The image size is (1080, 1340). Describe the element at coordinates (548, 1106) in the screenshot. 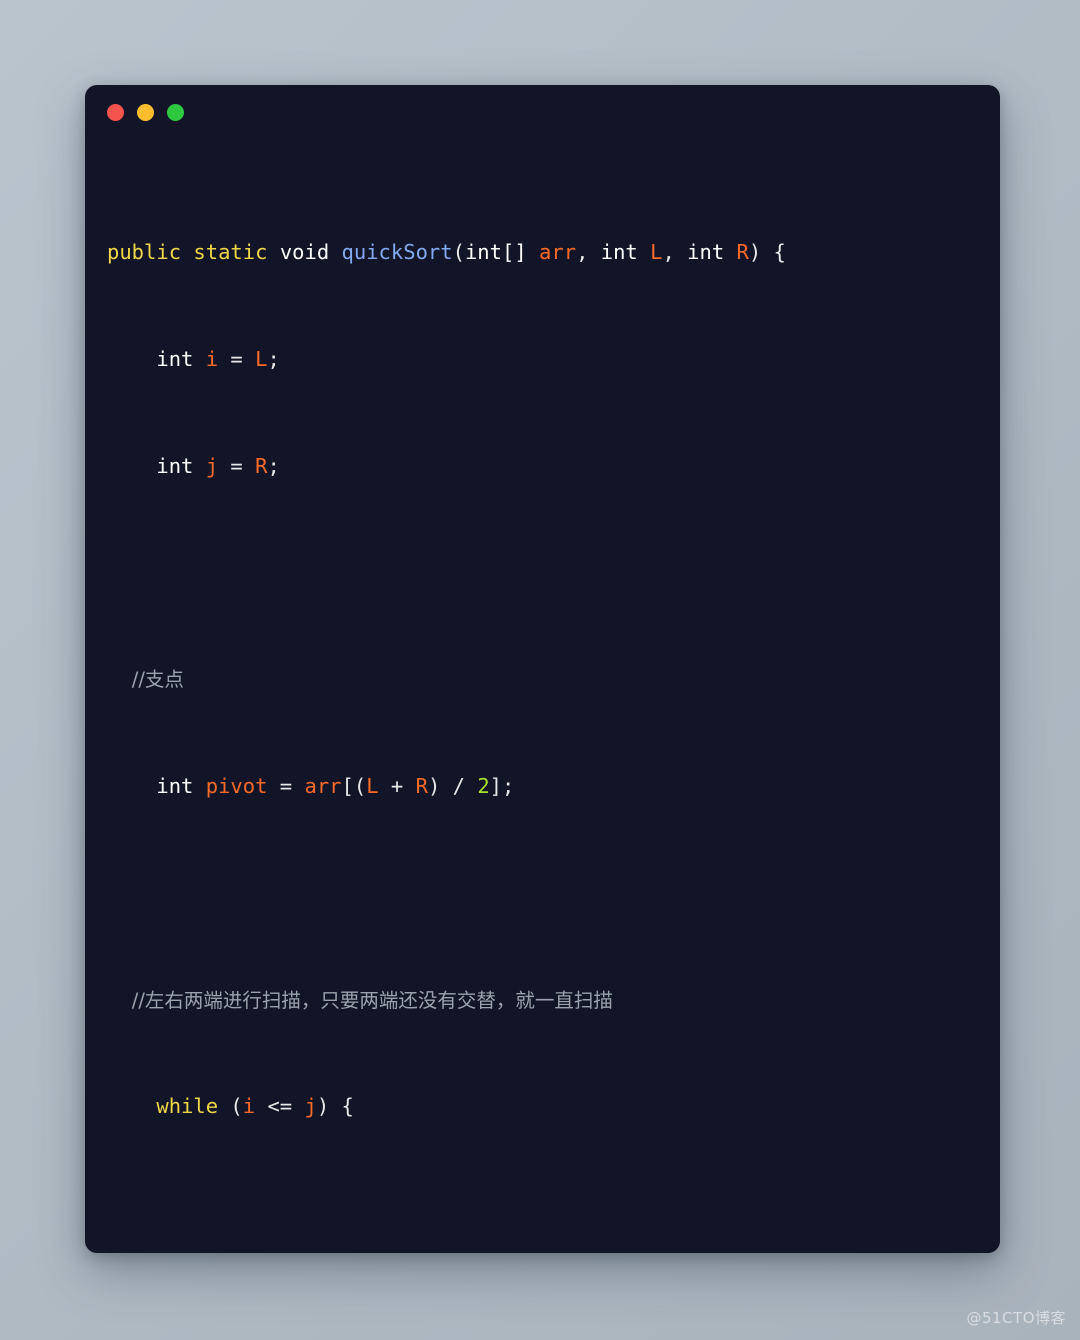

I see `code-line-9: while (i <= j) {` at that location.